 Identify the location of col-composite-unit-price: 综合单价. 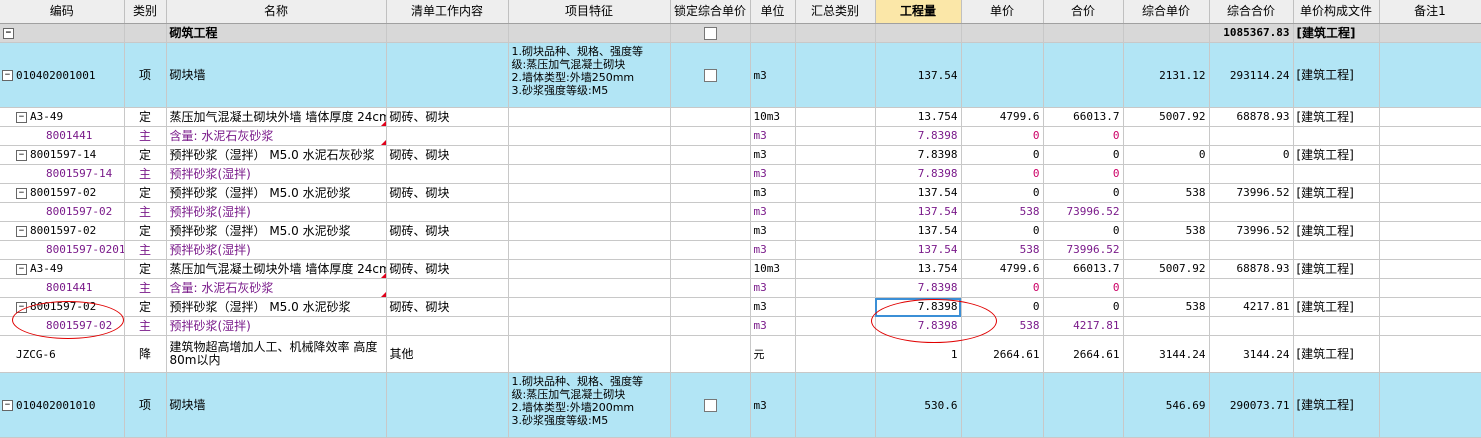
(1166, 12).